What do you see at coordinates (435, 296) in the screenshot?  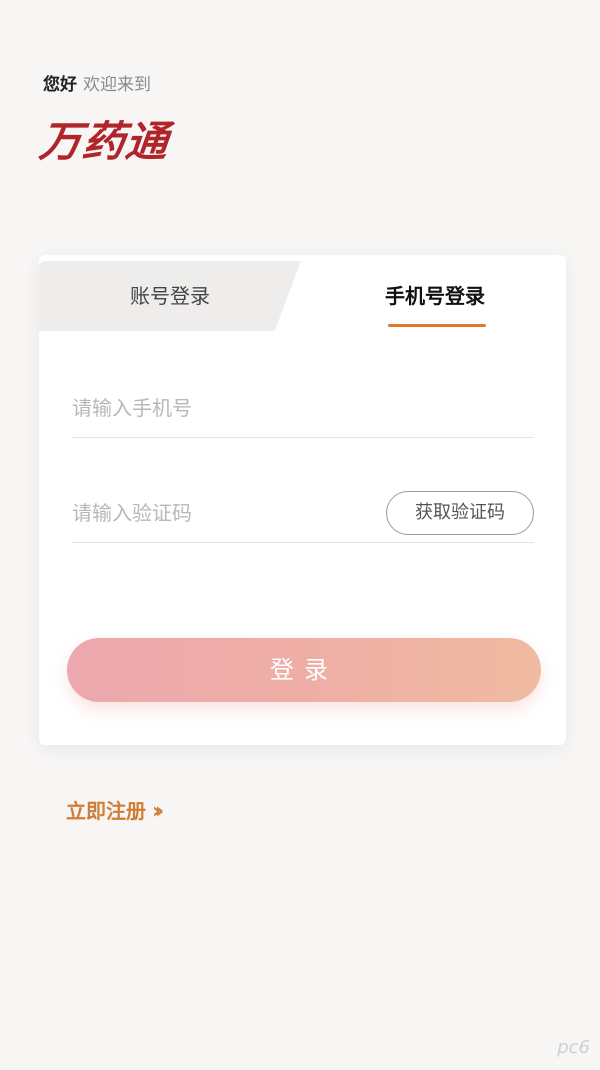 I see `tab-phone-login: 手机号登录` at bounding box center [435, 296].